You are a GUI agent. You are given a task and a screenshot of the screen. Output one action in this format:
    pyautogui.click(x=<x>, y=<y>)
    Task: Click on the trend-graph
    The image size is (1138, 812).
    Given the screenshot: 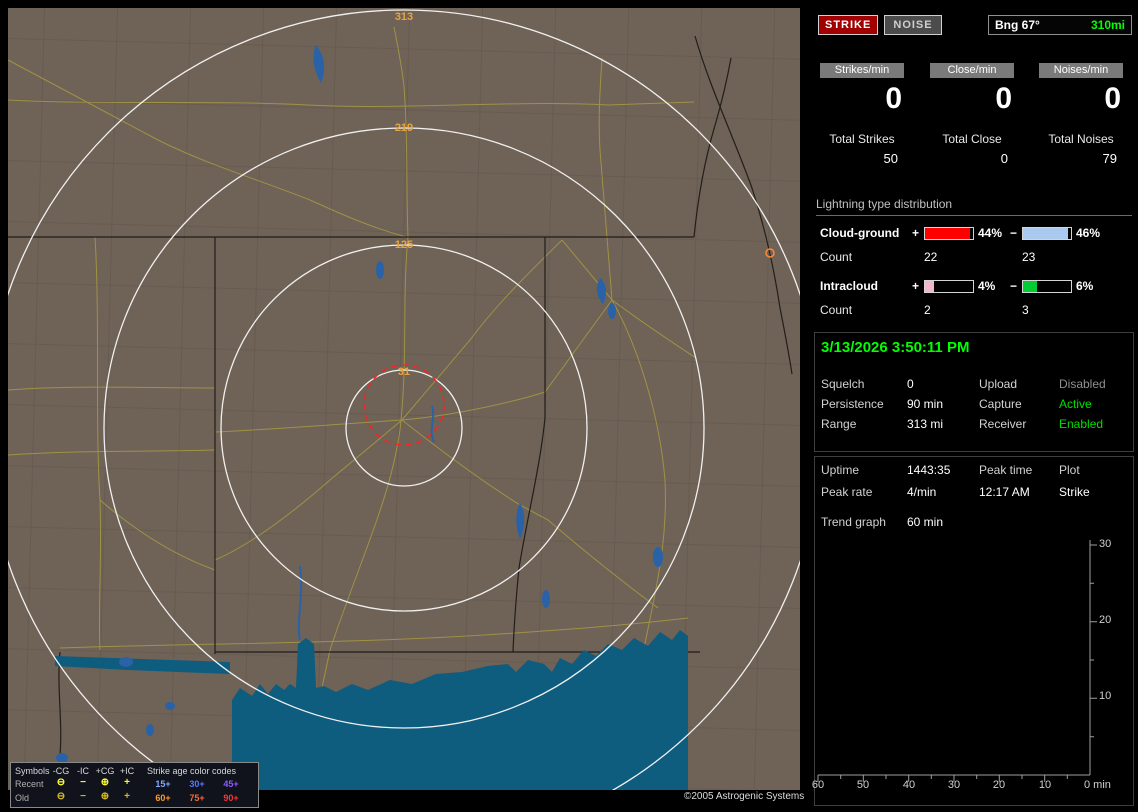 What is the action you would take?
    pyautogui.click(x=957, y=661)
    